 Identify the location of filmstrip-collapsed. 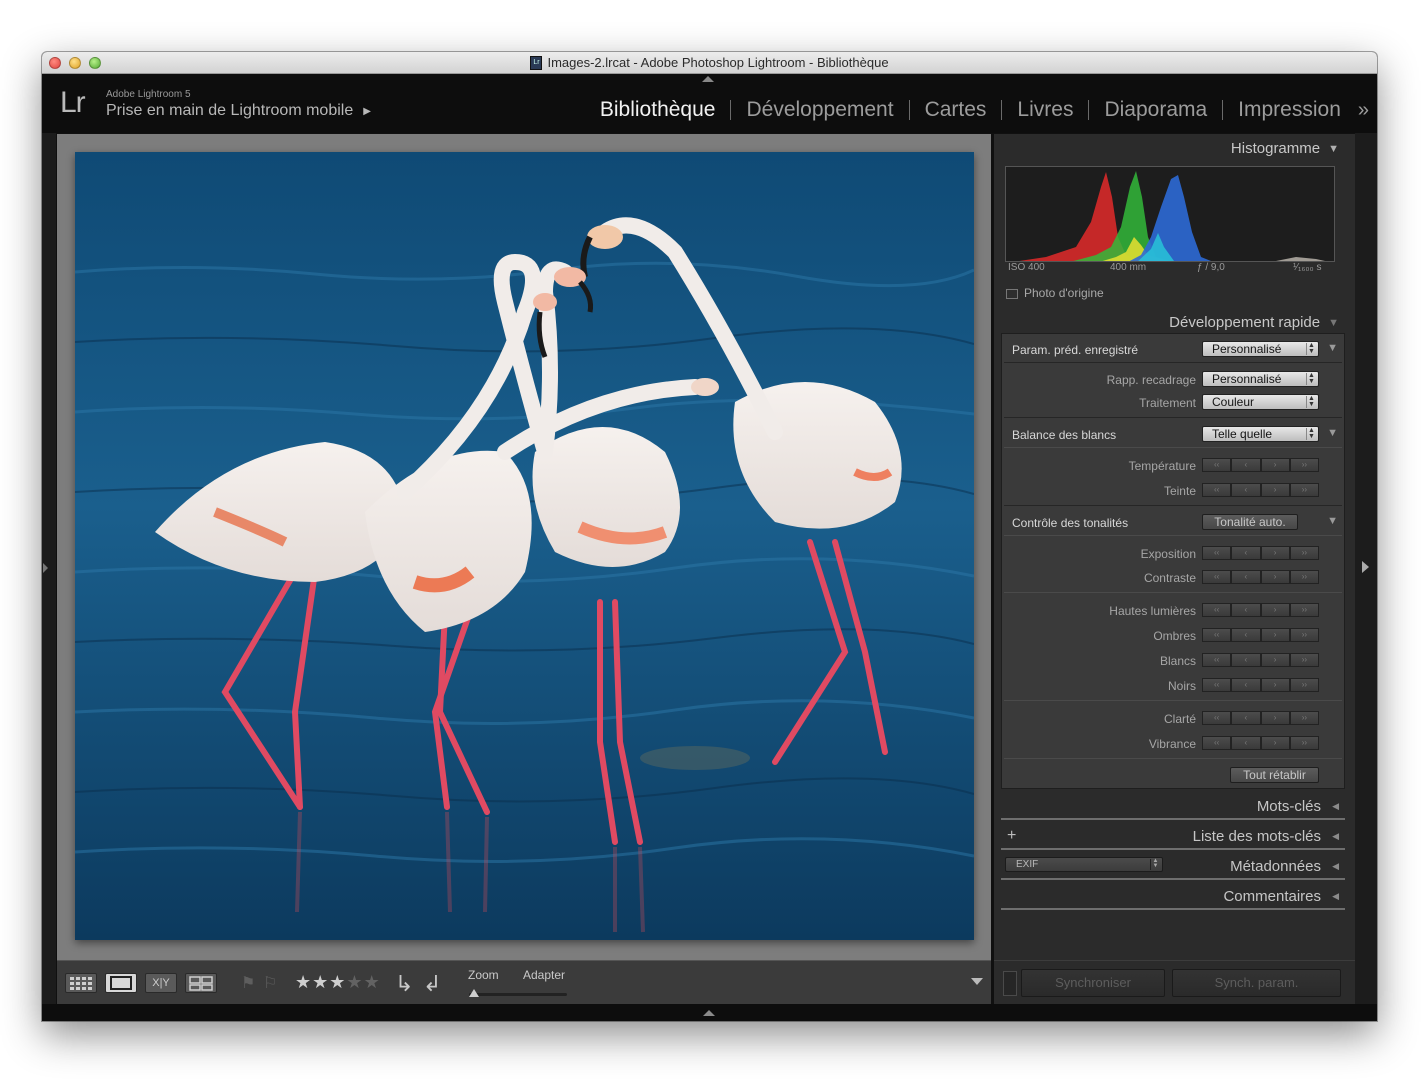
(709, 1012).